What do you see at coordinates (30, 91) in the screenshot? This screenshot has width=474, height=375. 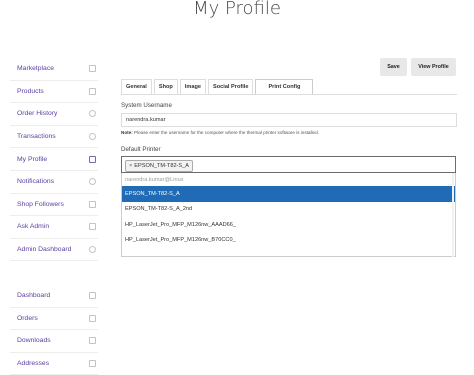 I see `sidebar-item-label: Products` at bounding box center [30, 91].